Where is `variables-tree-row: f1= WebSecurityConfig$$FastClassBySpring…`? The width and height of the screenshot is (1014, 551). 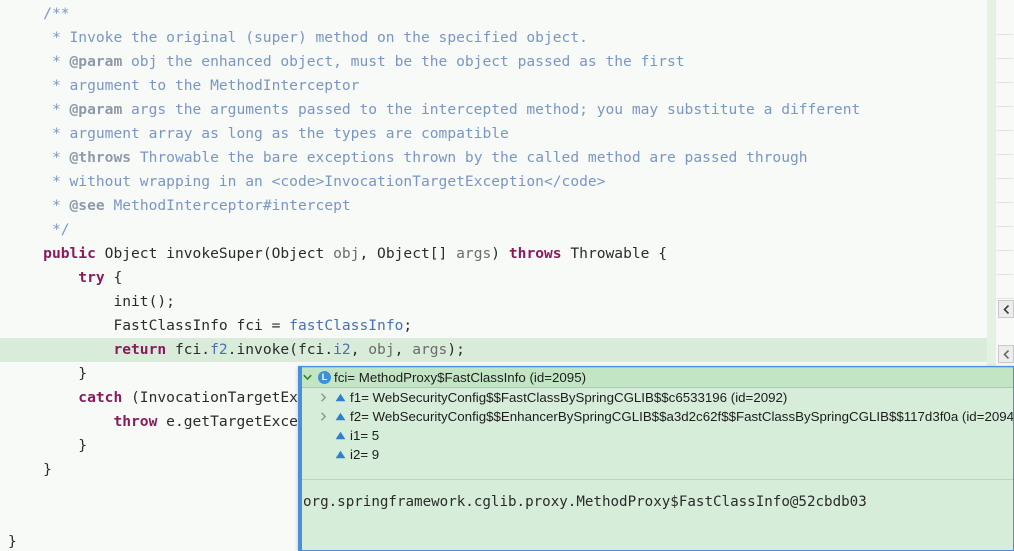 variables-tree-row: f1= WebSecurityConfig$$FastClassBySpring… is located at coordinates (656, 397).